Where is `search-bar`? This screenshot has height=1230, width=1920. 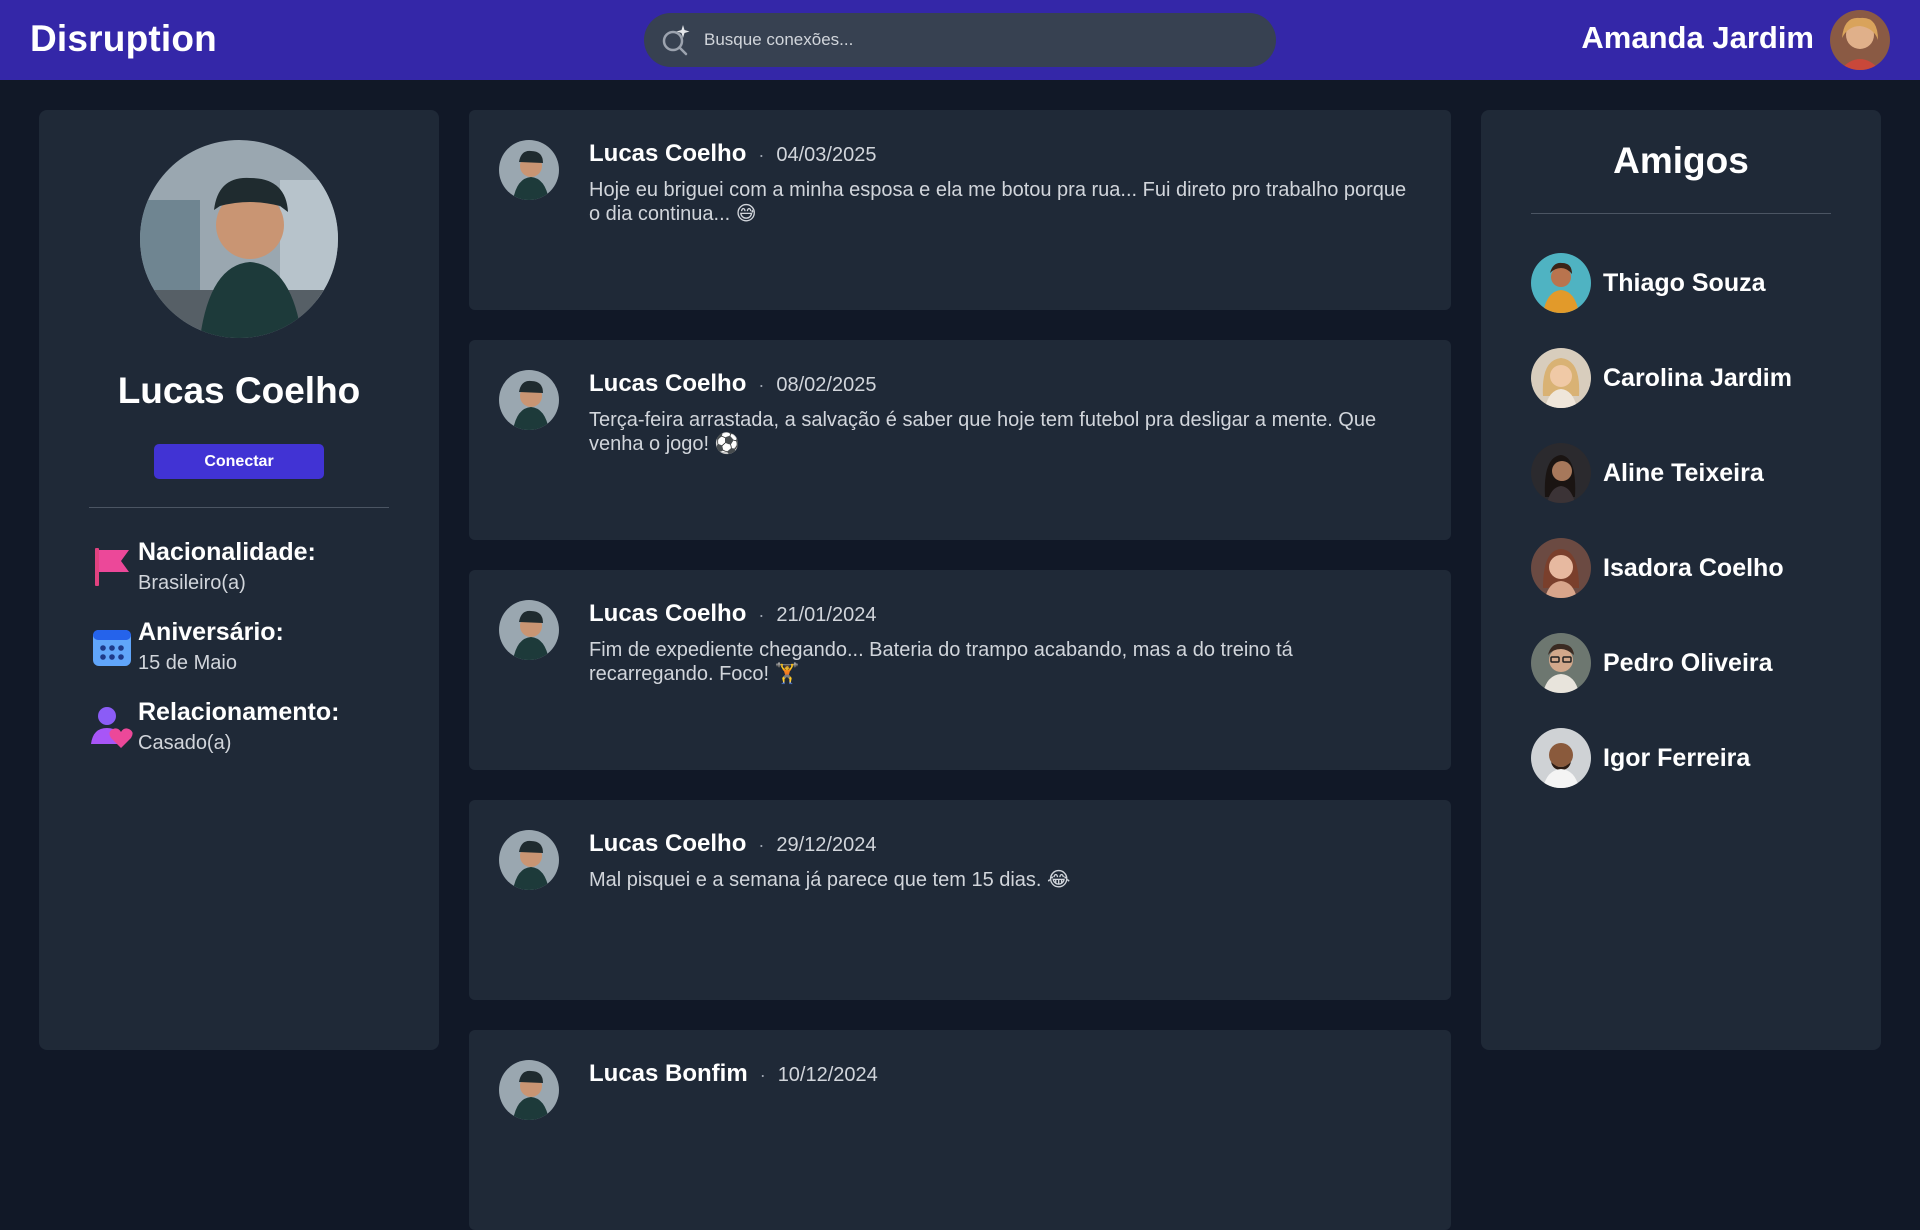 search-bar is located at coordinates (960, 40).